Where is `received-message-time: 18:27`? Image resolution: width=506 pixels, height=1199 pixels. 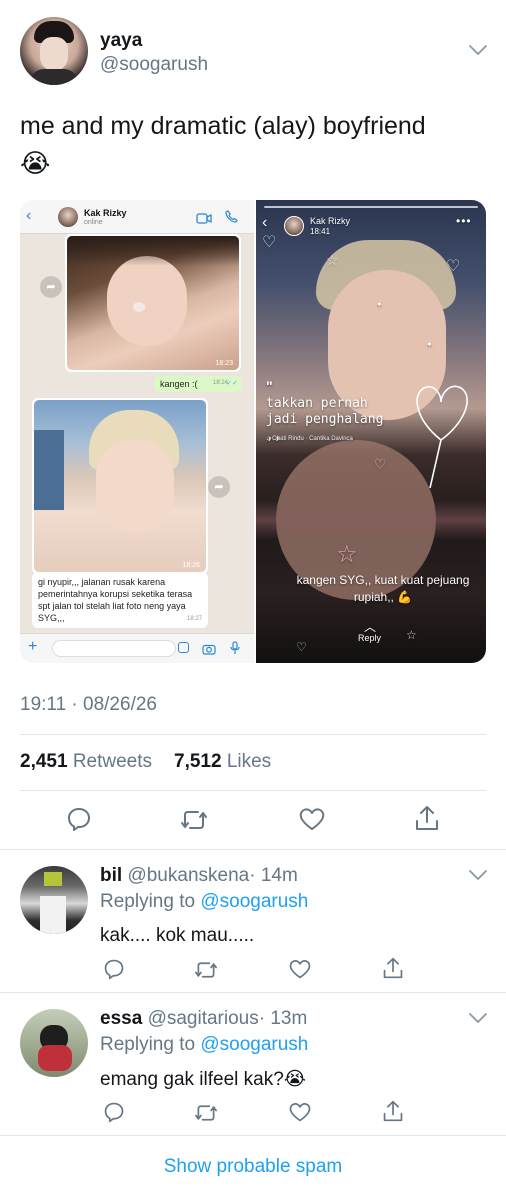 received-message-time: 18:27 is located at coordinates (194, 619).